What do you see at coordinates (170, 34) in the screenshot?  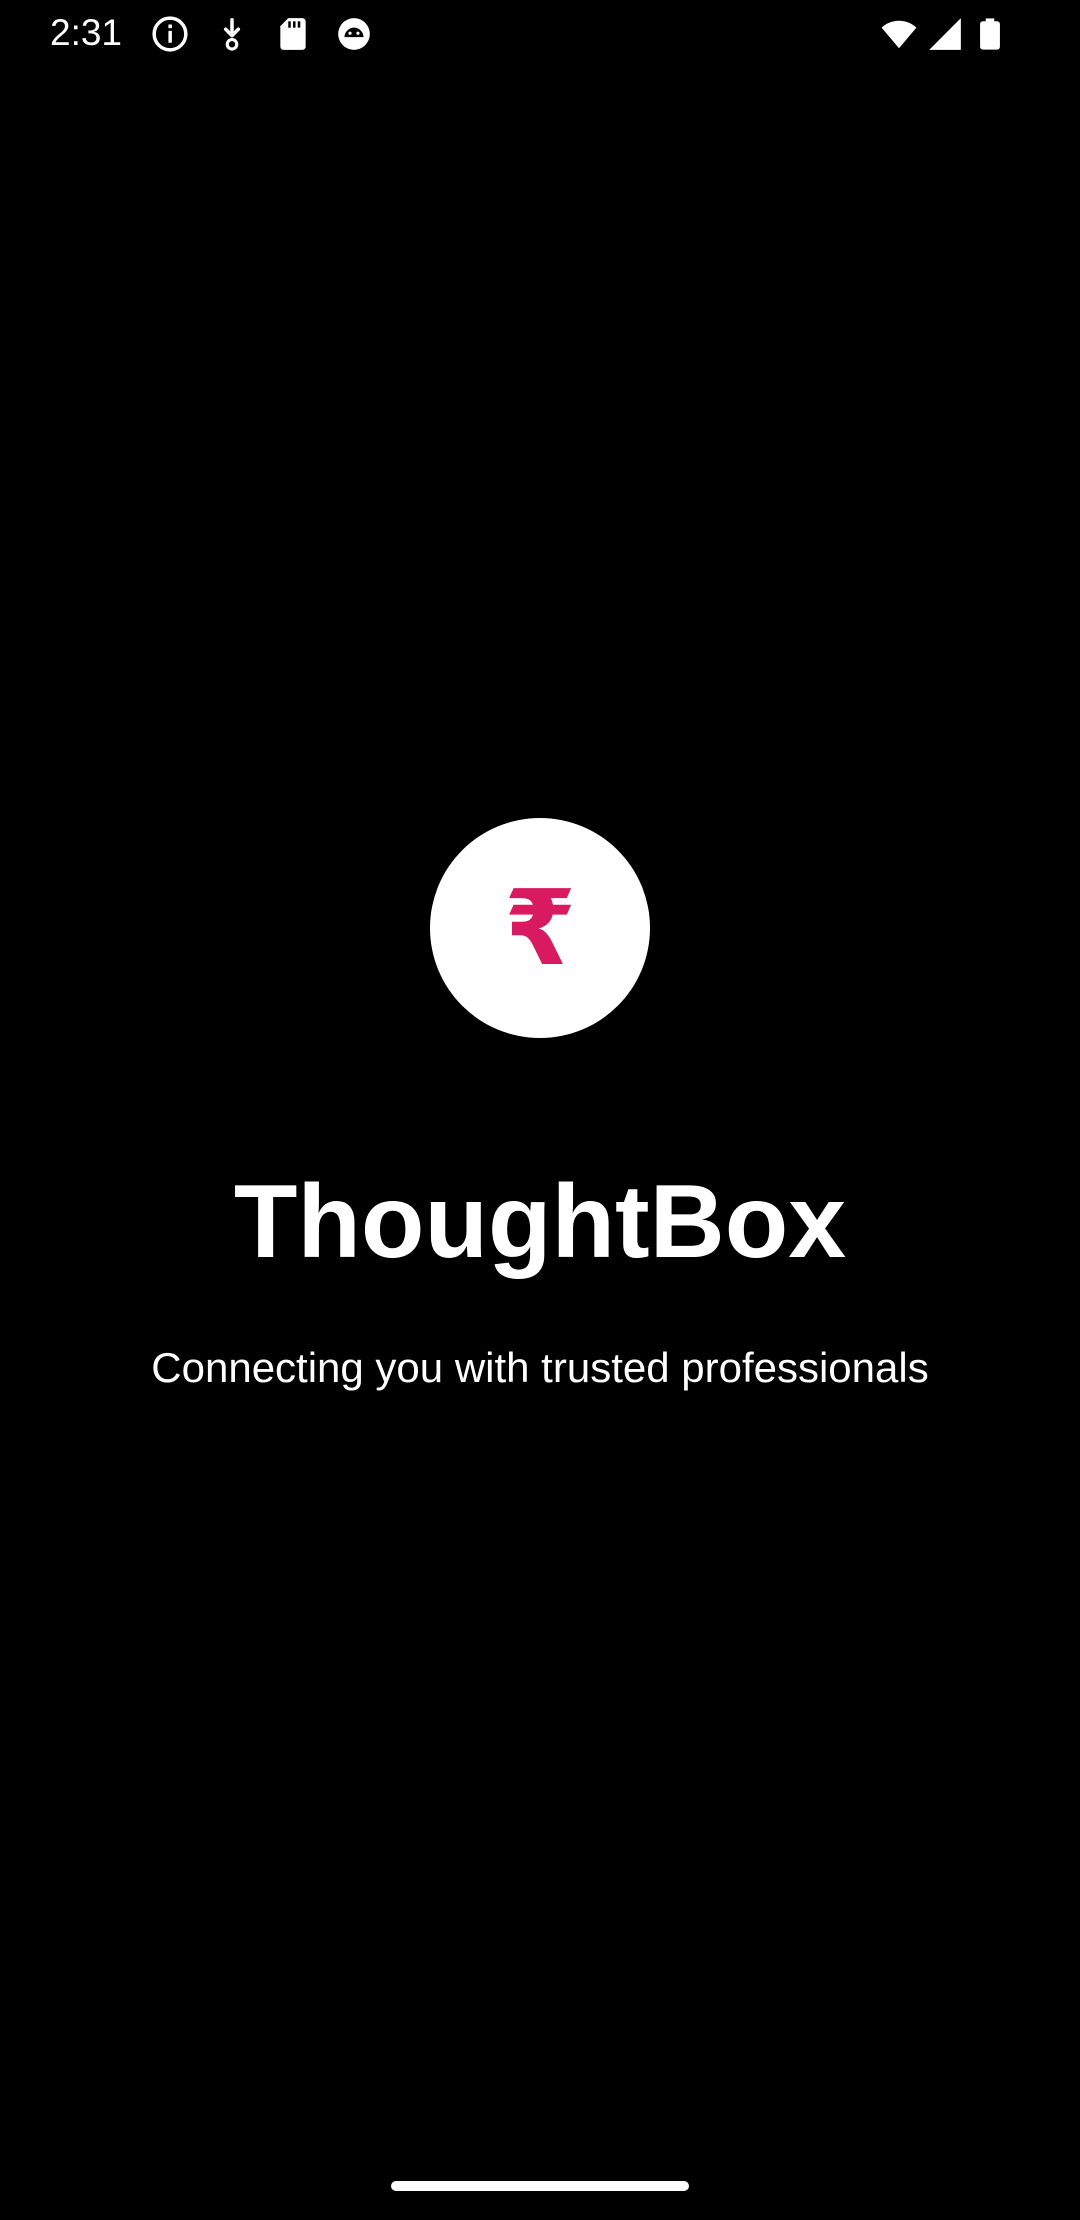 I see `info-icon` at bounding box center [170, 34].